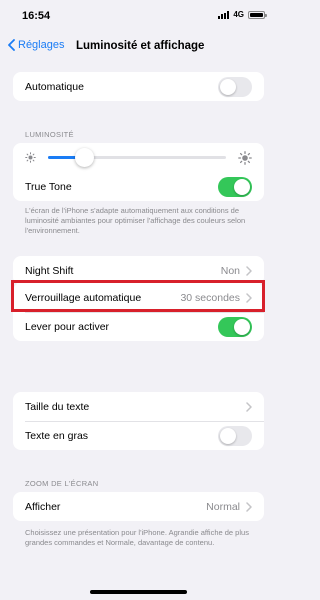  Describe the element at coordinates (138, 296) in the screenshot. I see `highlight-box` at that location.